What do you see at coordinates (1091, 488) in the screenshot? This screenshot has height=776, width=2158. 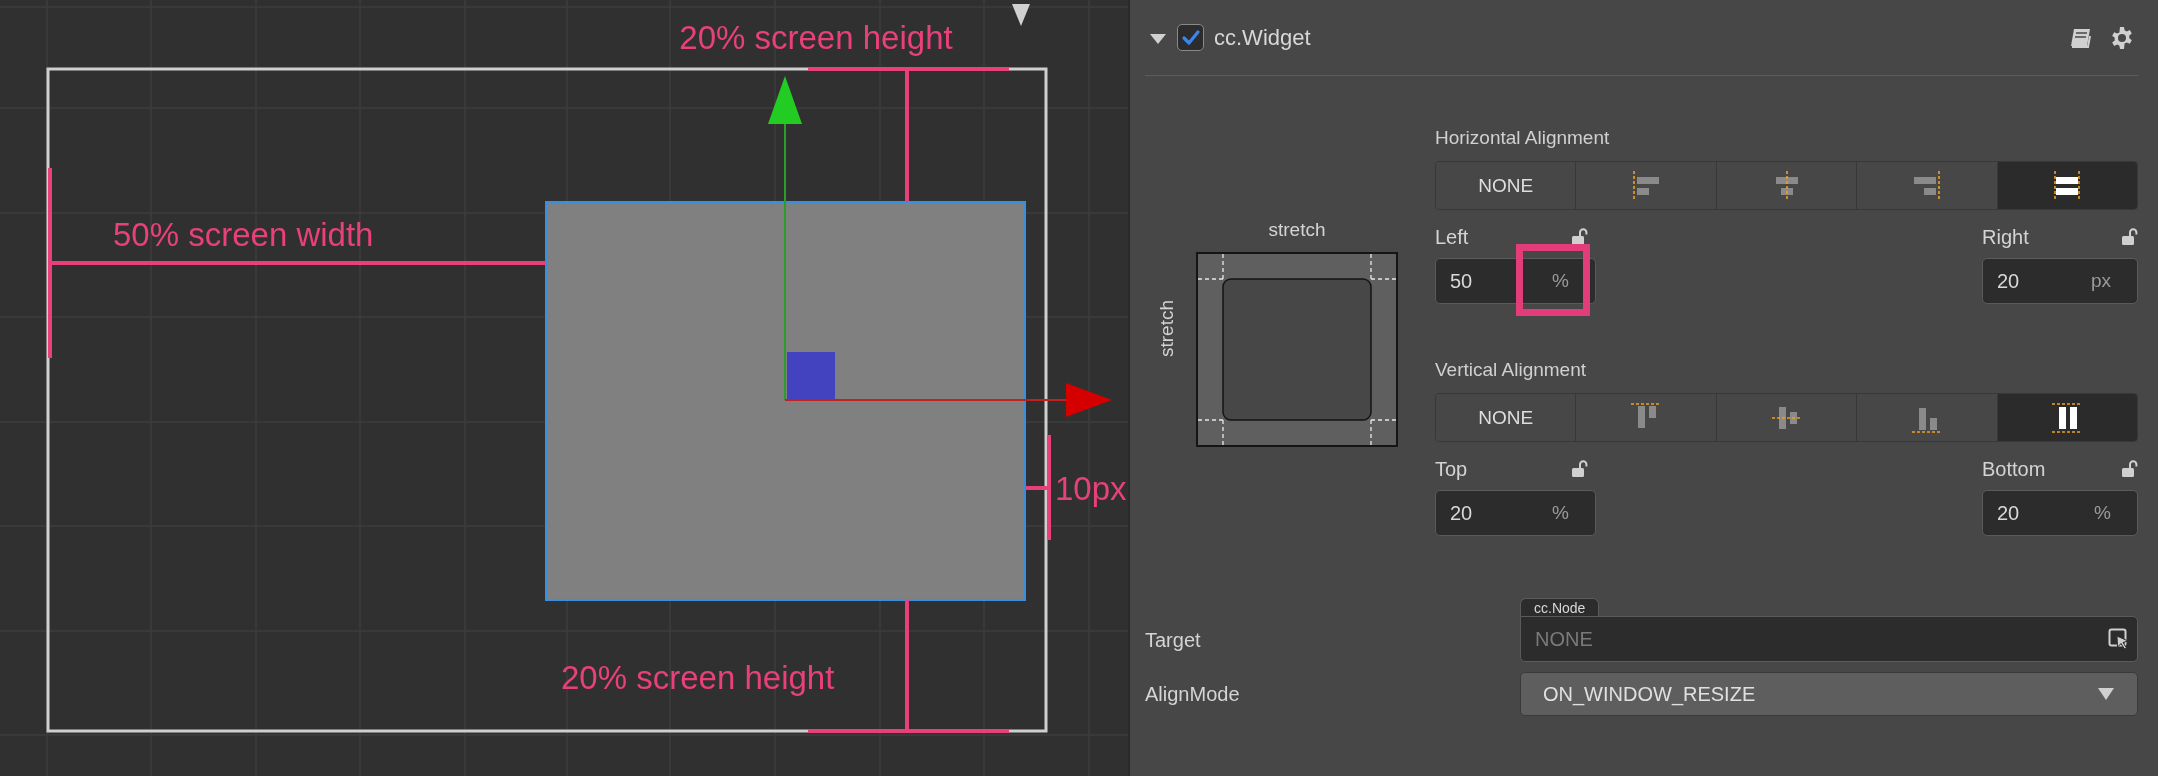 I see `dimension-label: 10px` at bounding box center [1091, 488].